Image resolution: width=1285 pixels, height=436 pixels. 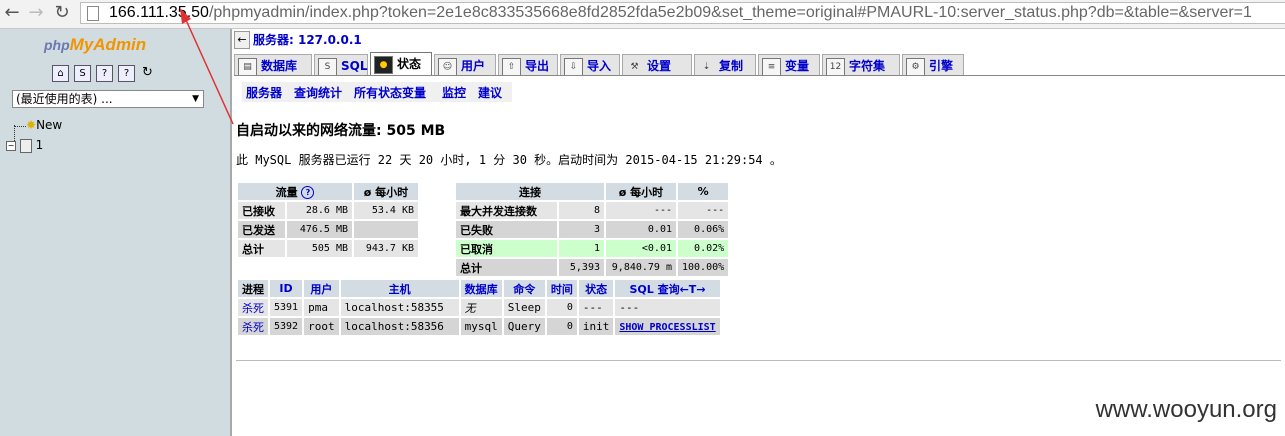 I want to click on recent-tables-select: (最近使用的表) ... ▼, so click(x=108, y=99).